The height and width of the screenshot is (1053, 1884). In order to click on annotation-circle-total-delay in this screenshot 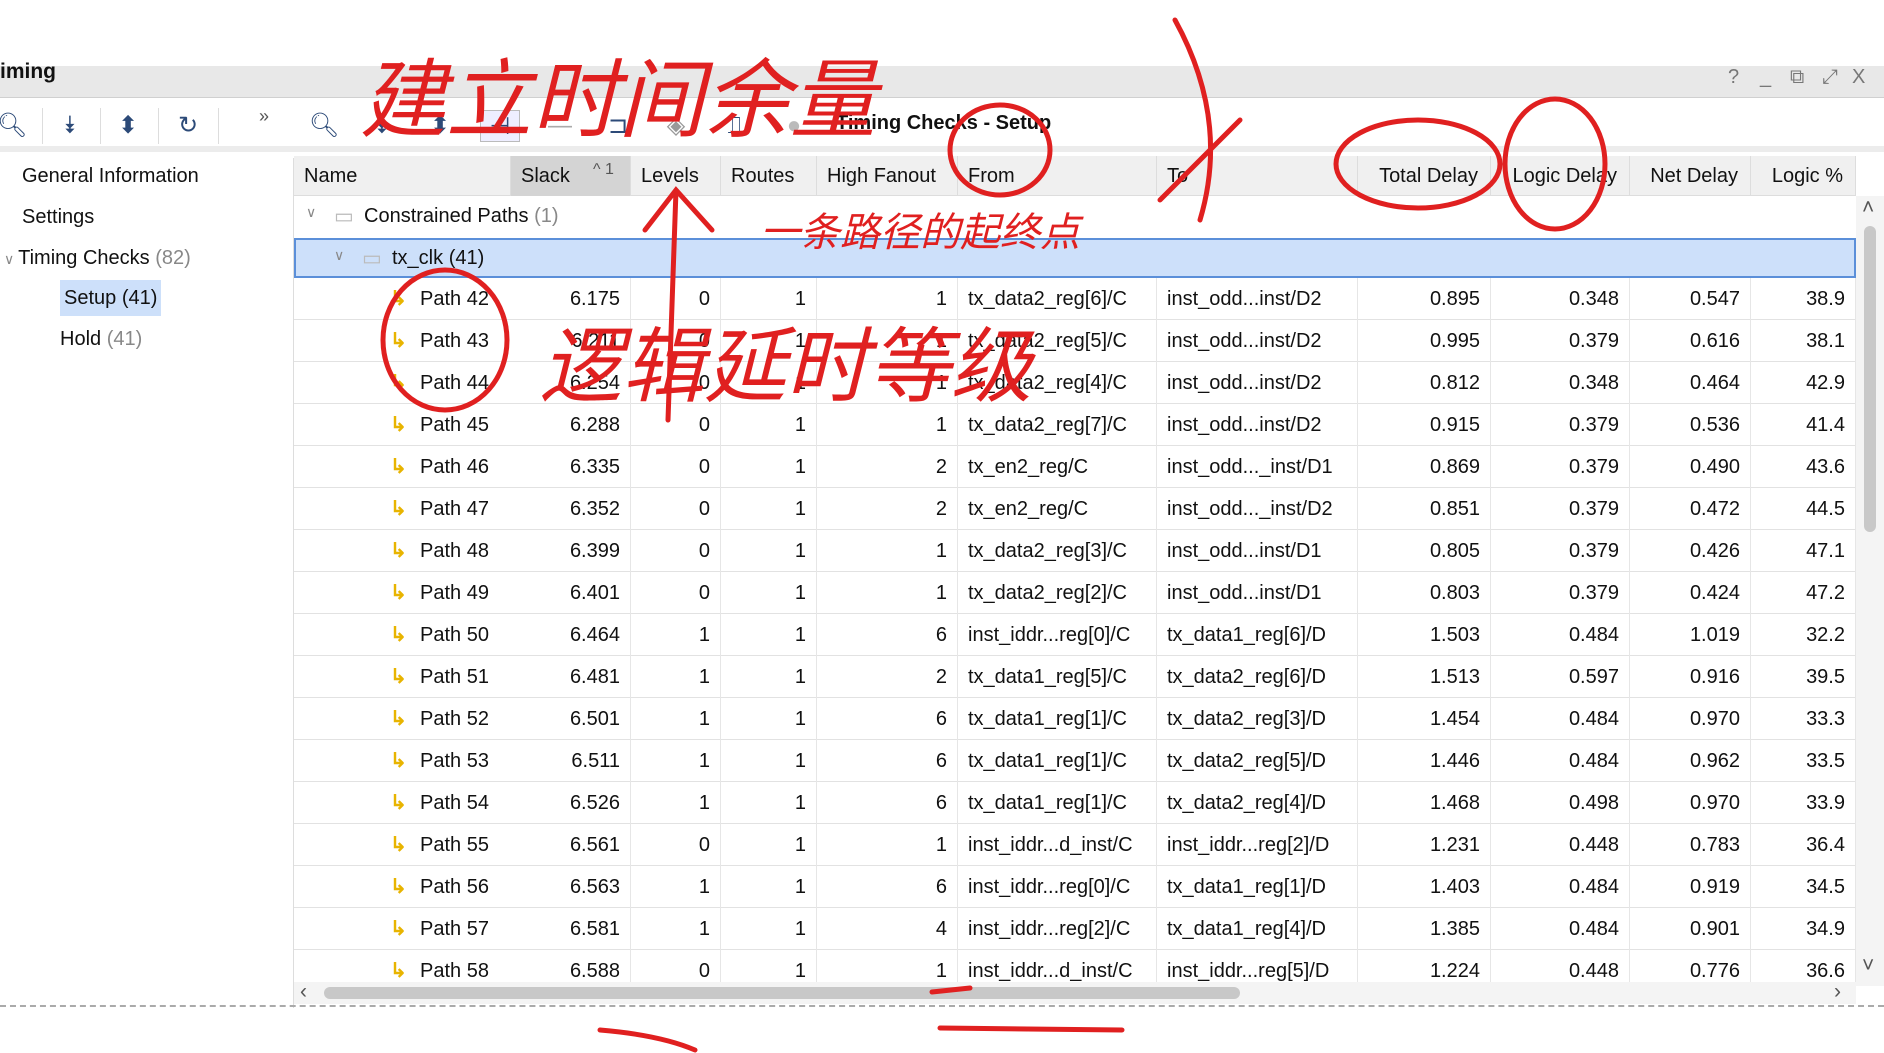, I will do `click(1418, 164)`.